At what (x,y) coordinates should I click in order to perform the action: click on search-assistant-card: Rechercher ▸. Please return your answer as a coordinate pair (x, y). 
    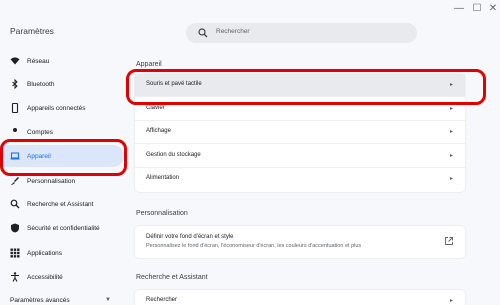
    Looking at the image, I should click on (300, 297).